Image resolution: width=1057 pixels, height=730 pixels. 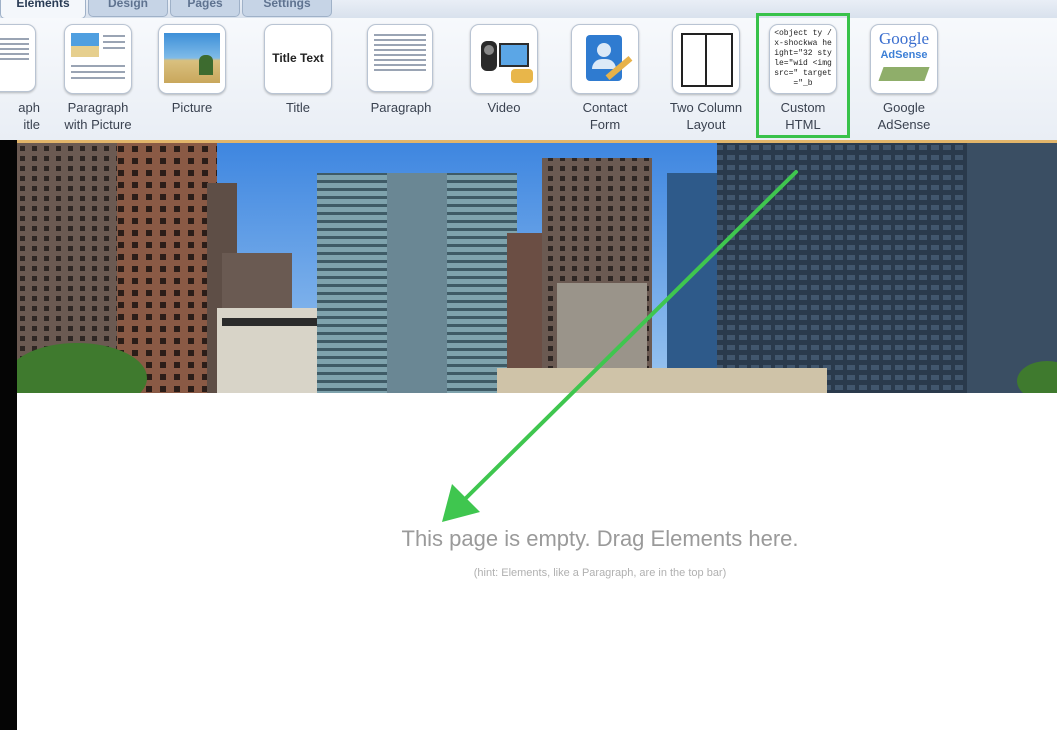 I want to click on paragraph-with-title-icon, so click(x=18, y=58).